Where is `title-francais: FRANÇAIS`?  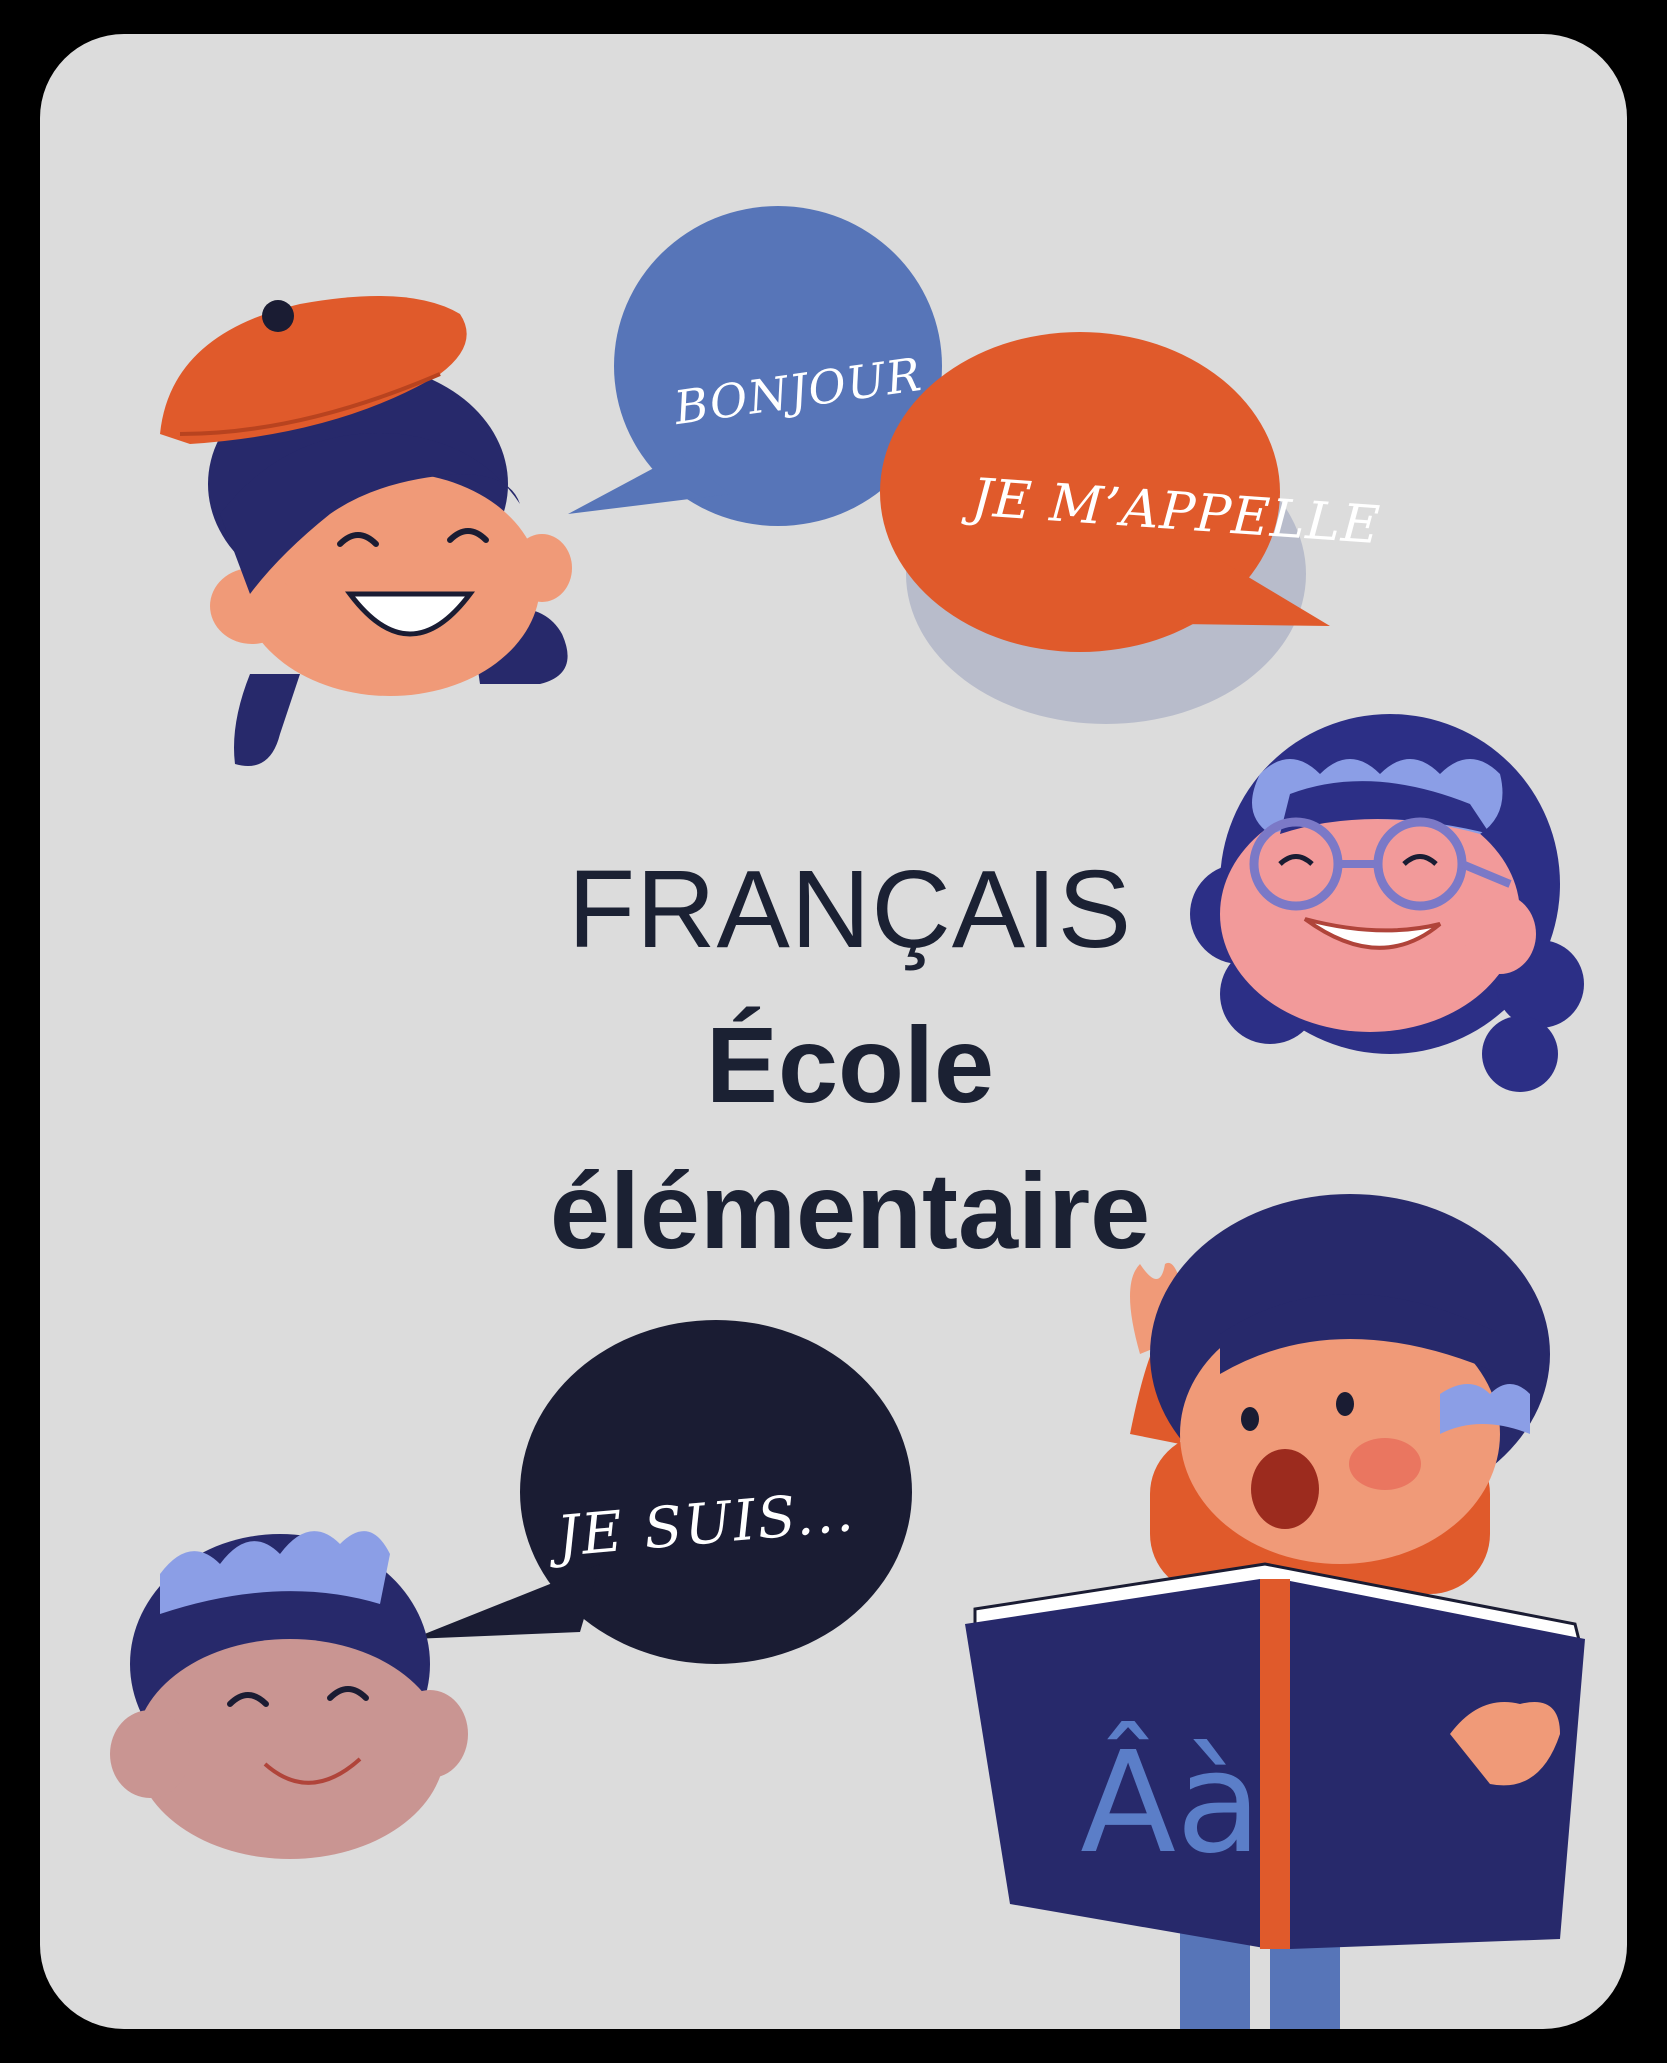 title-francais: FRANÇAIS is located at coordinates (850, 909).